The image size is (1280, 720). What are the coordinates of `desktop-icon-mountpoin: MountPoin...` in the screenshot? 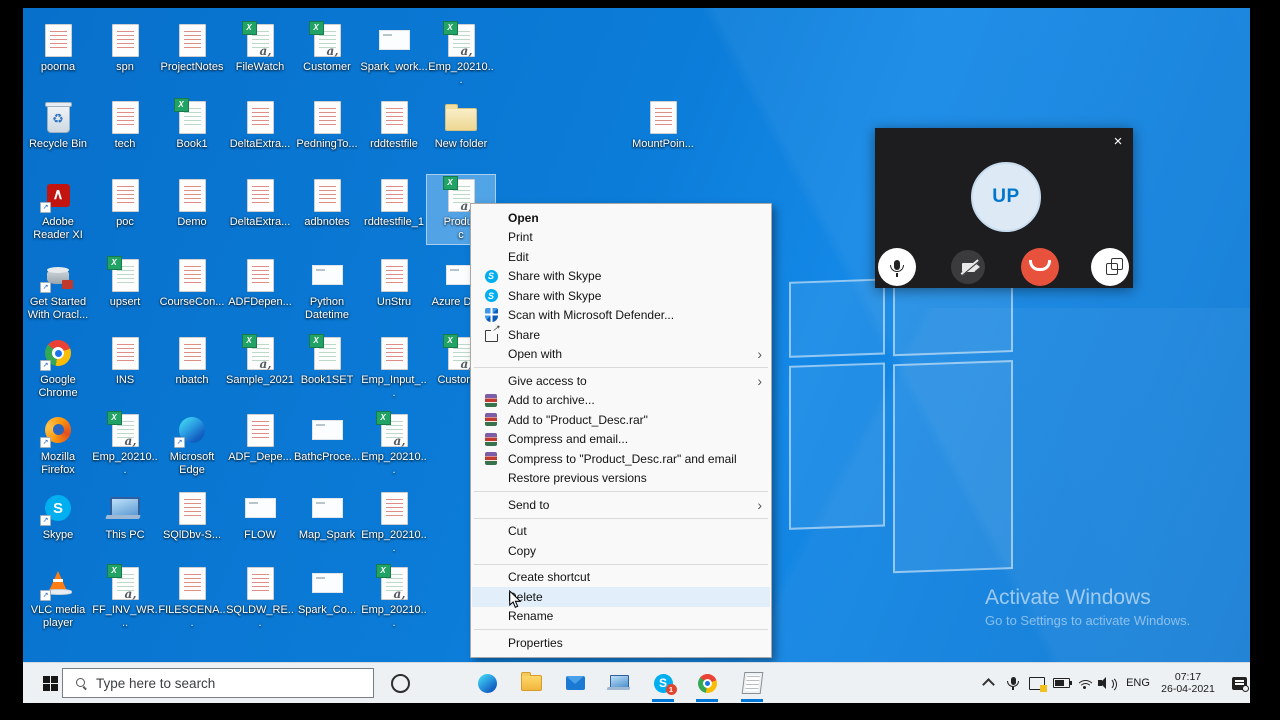 It's located at (663, 125).